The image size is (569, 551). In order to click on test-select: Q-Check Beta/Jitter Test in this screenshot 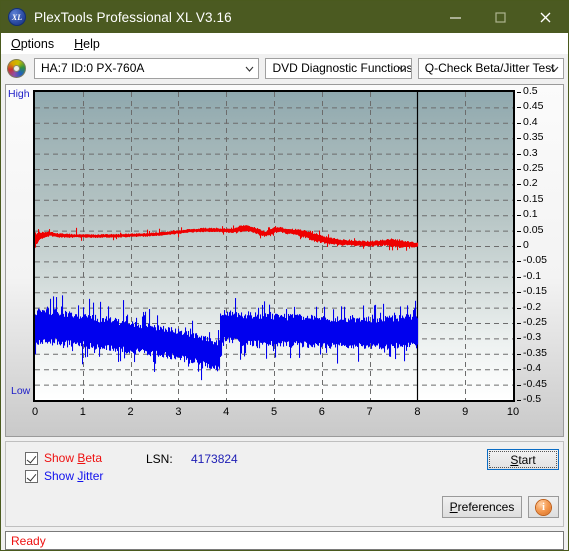, I will do `click(491, 68)`.